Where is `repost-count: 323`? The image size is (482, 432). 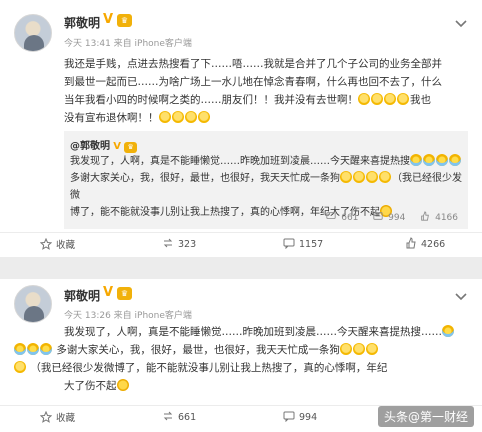
repost-count: 323 is located at coordinates (187, 244).